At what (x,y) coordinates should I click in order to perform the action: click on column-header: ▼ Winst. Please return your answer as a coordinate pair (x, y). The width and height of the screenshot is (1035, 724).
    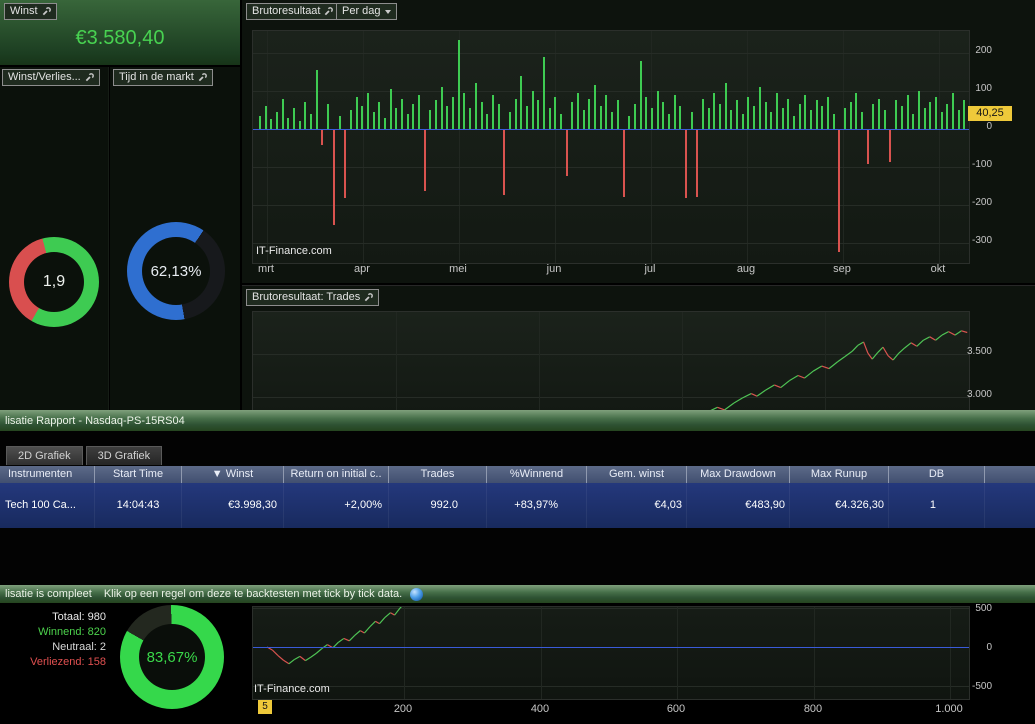
    Looking at the image, I should click on (233, 474).